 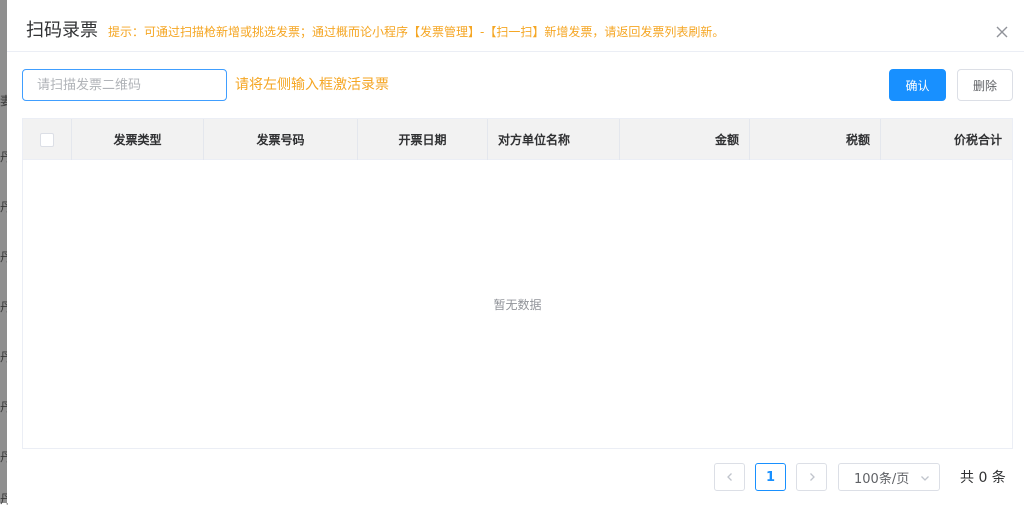 I want to click on select-all-checkbox, so click(x=47, y=139).